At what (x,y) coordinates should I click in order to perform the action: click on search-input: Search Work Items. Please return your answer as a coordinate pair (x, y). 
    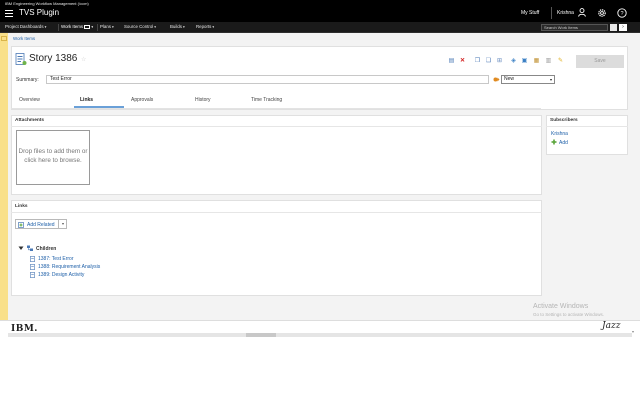
    Looking at the image, I should click on (574, 27).